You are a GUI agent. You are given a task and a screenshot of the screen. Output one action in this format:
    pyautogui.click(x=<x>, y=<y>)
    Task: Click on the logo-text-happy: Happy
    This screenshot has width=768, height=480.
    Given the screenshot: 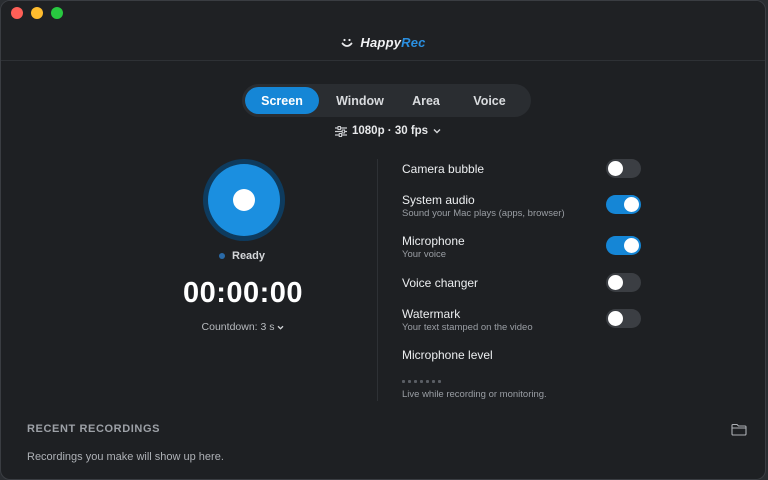 What is the action you would take?
    pyautogui.click(x=381, y=42)
    